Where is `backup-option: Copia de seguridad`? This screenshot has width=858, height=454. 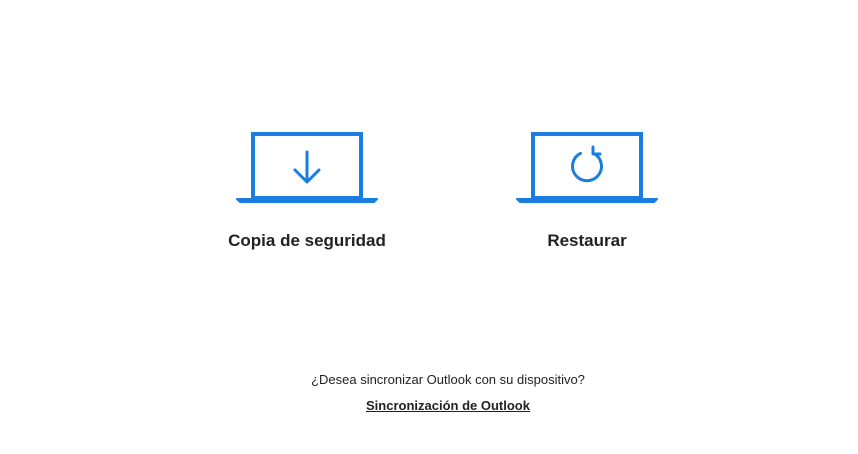
backup-option: Copia de seguridad is located at coordinates (307, 190).